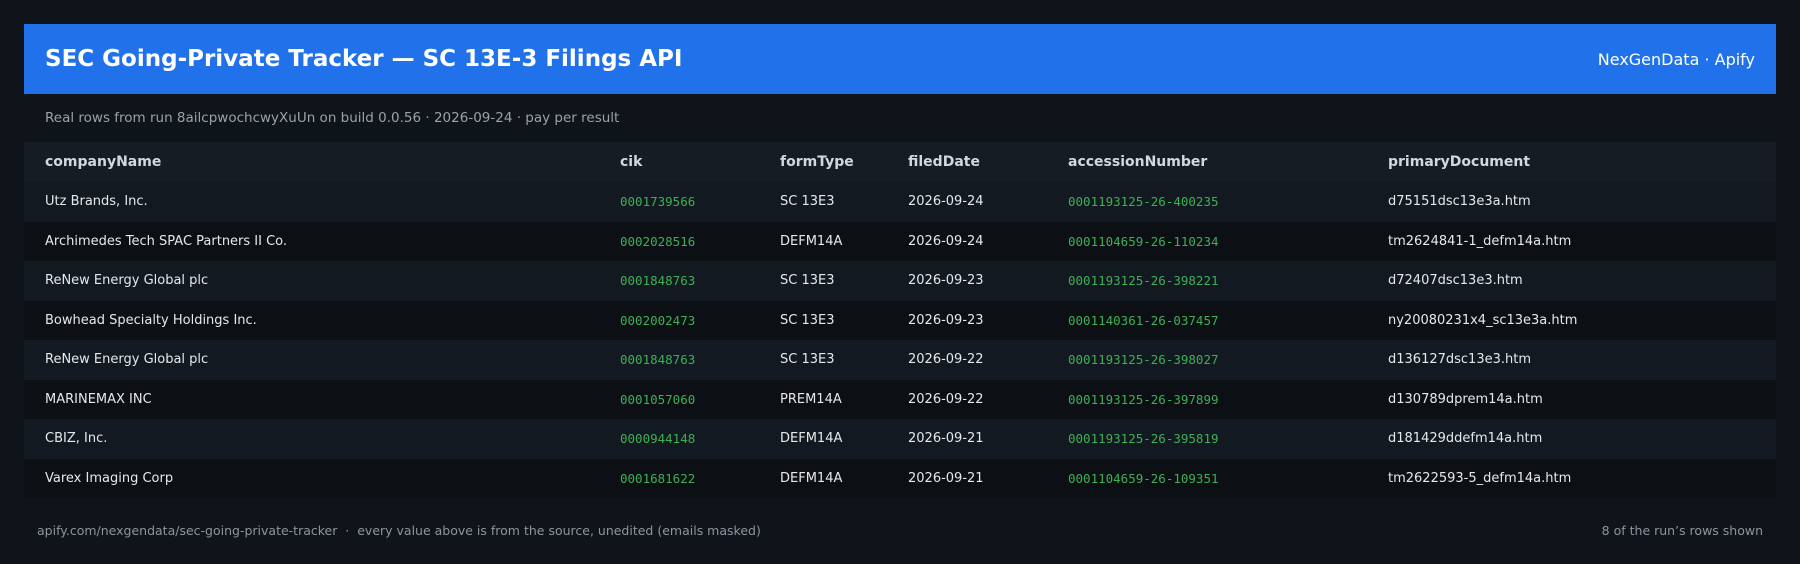 This screenshot has width=1800, height=564. Describe the element at coordinates (1143, 439) in the screenshot. I see `accession-number-cell: 0001193125-26-395819` at that location.